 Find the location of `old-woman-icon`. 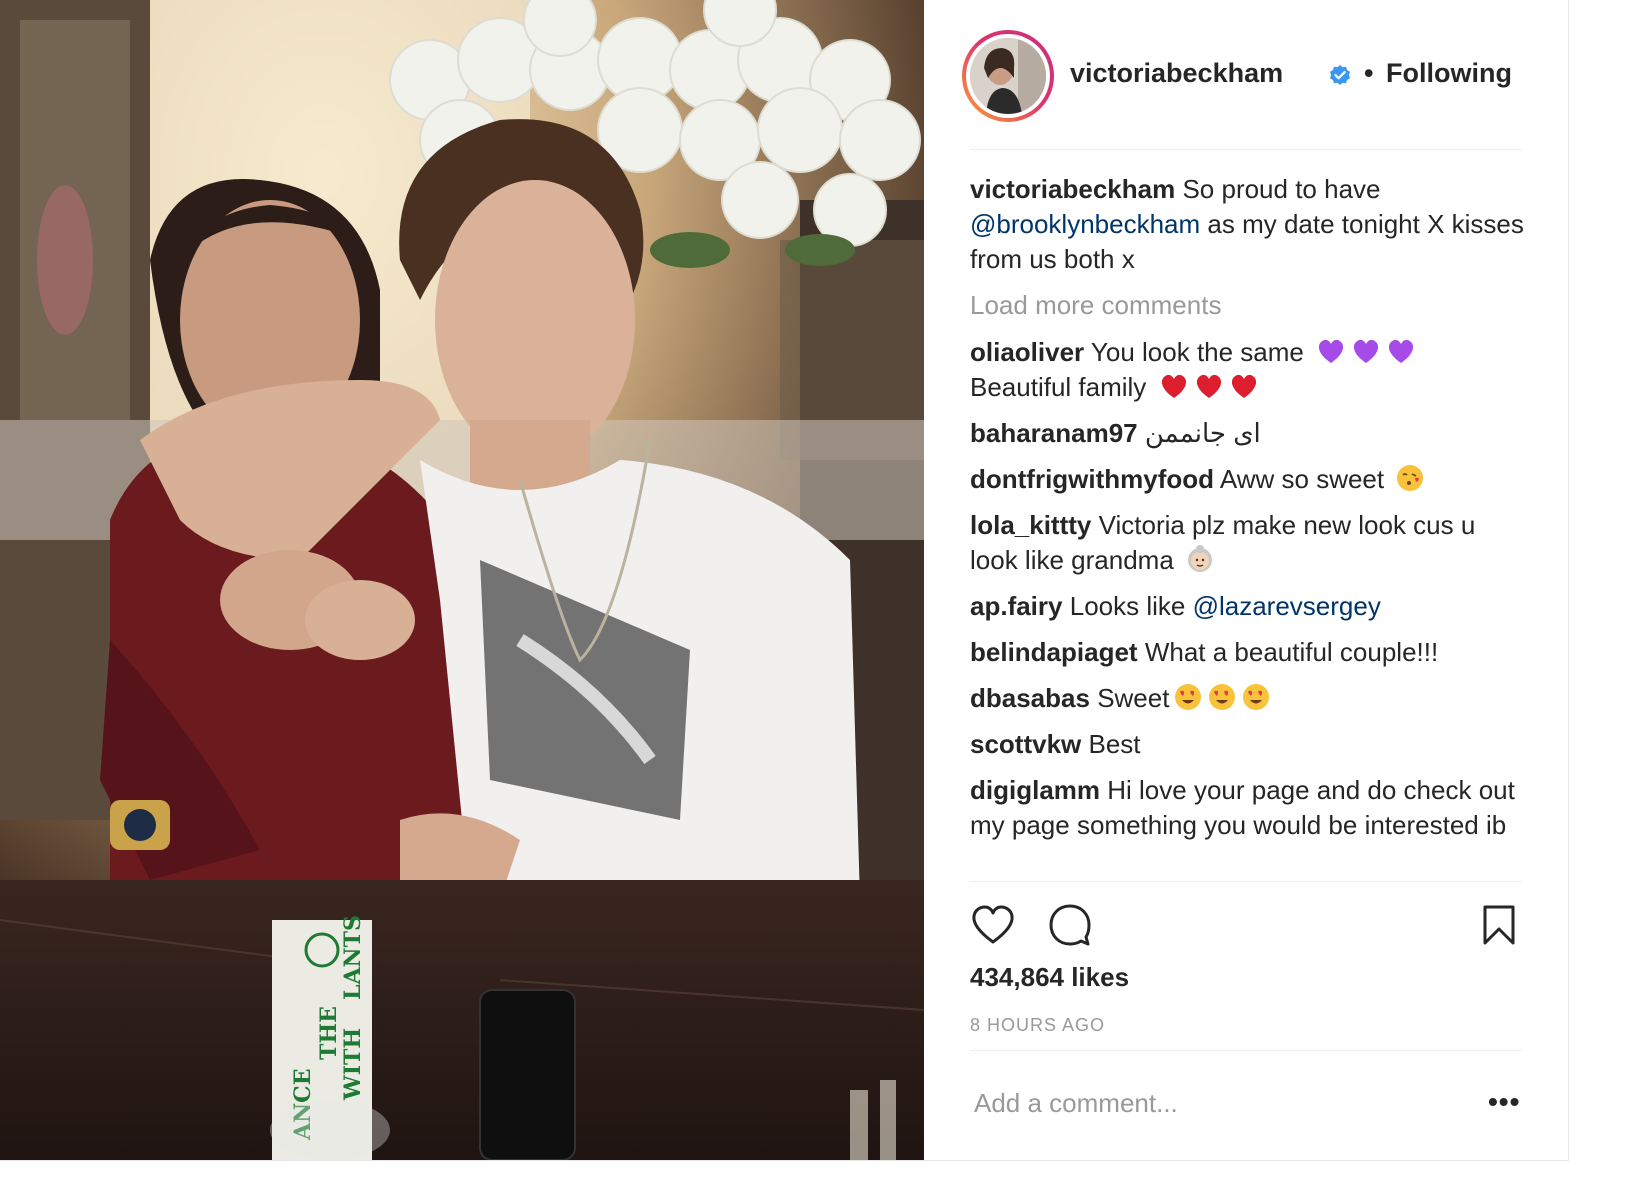

old-woman-icon is located at coordinates (1200, 558).